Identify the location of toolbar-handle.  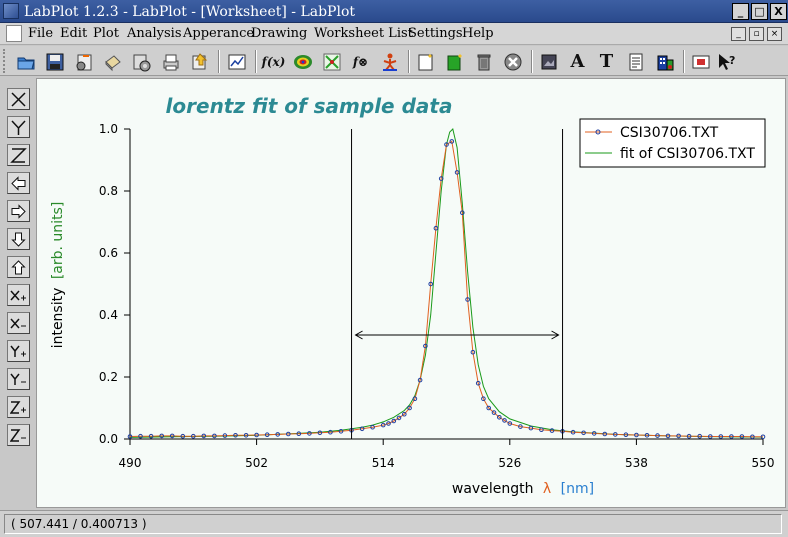
(6, 61).